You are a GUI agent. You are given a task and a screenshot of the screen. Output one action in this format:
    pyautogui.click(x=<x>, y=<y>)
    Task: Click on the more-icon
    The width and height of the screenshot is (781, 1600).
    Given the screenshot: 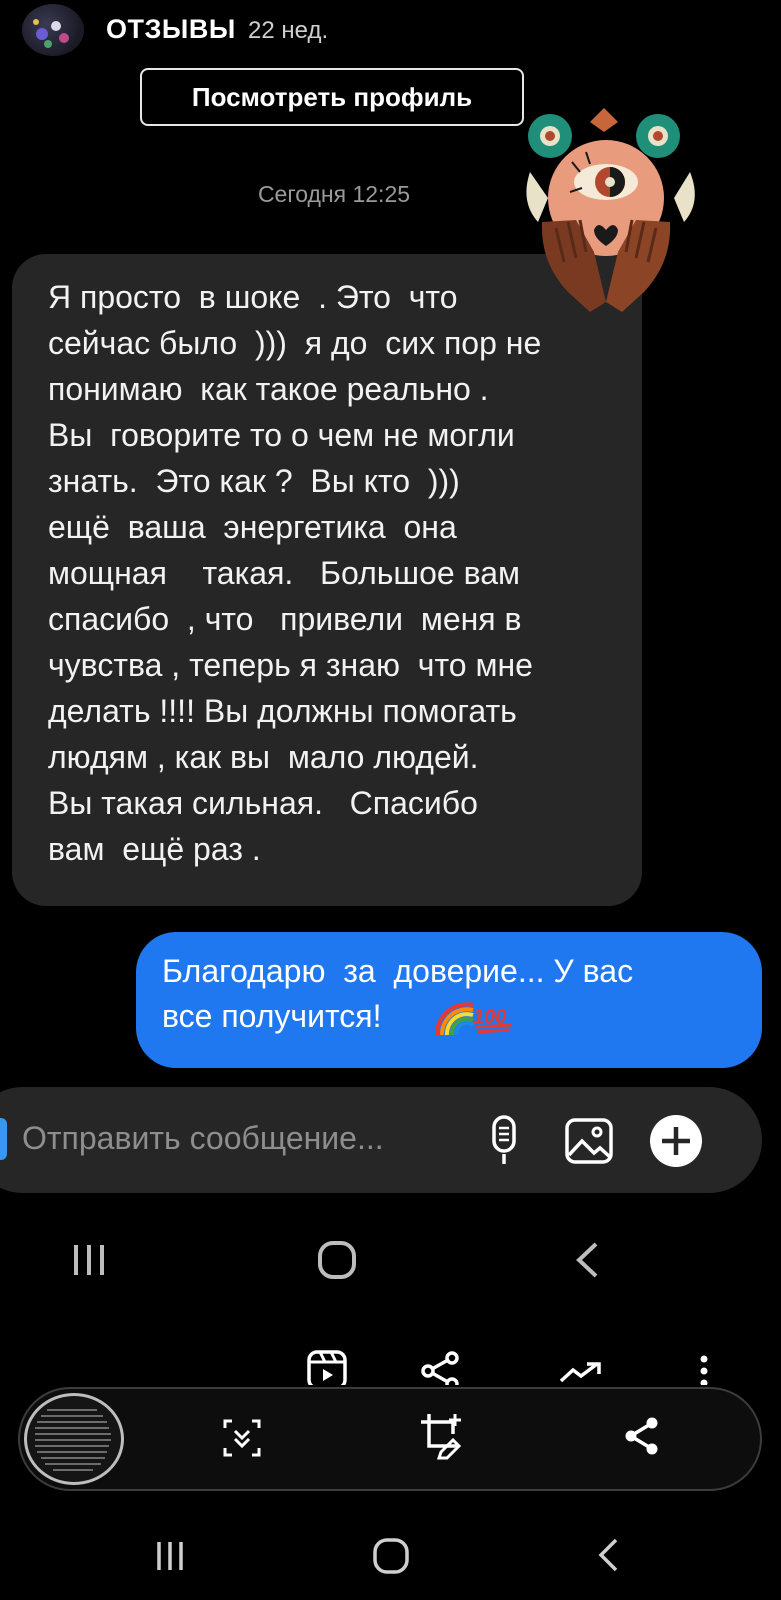 What is the action you would take?
    pyautogui.click(x=704, y=1370)
    